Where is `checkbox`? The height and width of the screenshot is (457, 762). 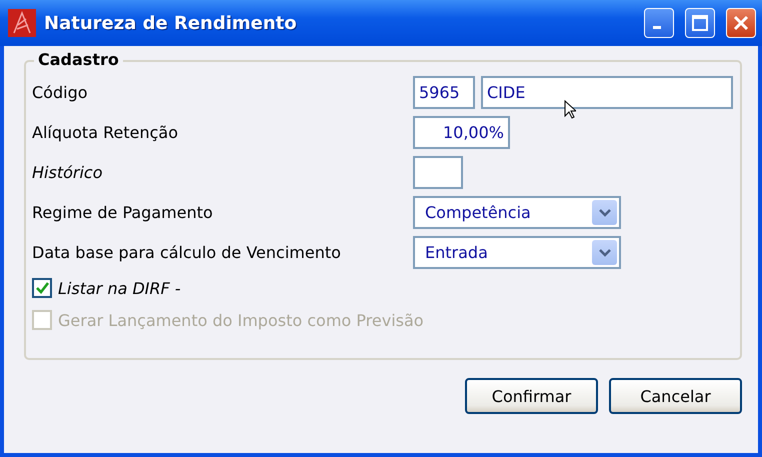
checkbox is located at coordinates (42, 288).